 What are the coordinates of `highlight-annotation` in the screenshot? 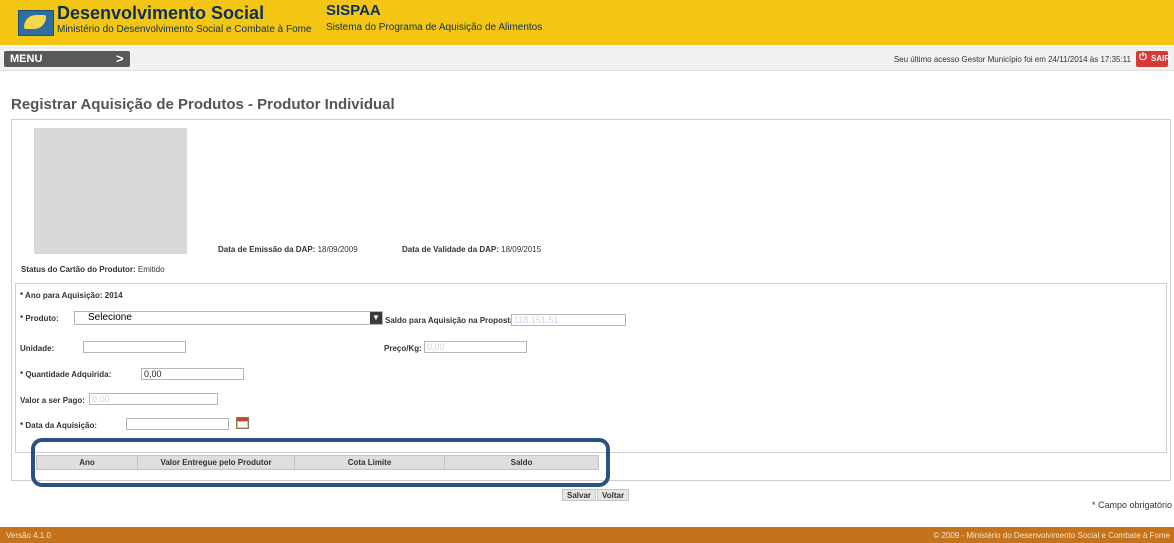 It's located at (320, 462).